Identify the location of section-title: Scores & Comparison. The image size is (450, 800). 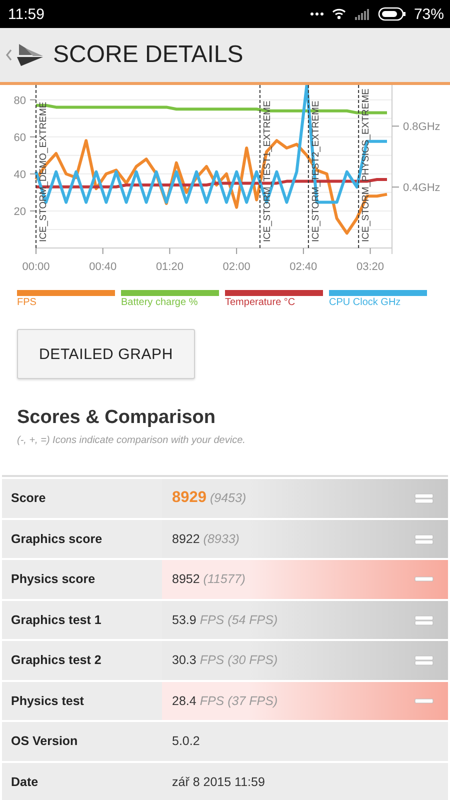
(116, 418).